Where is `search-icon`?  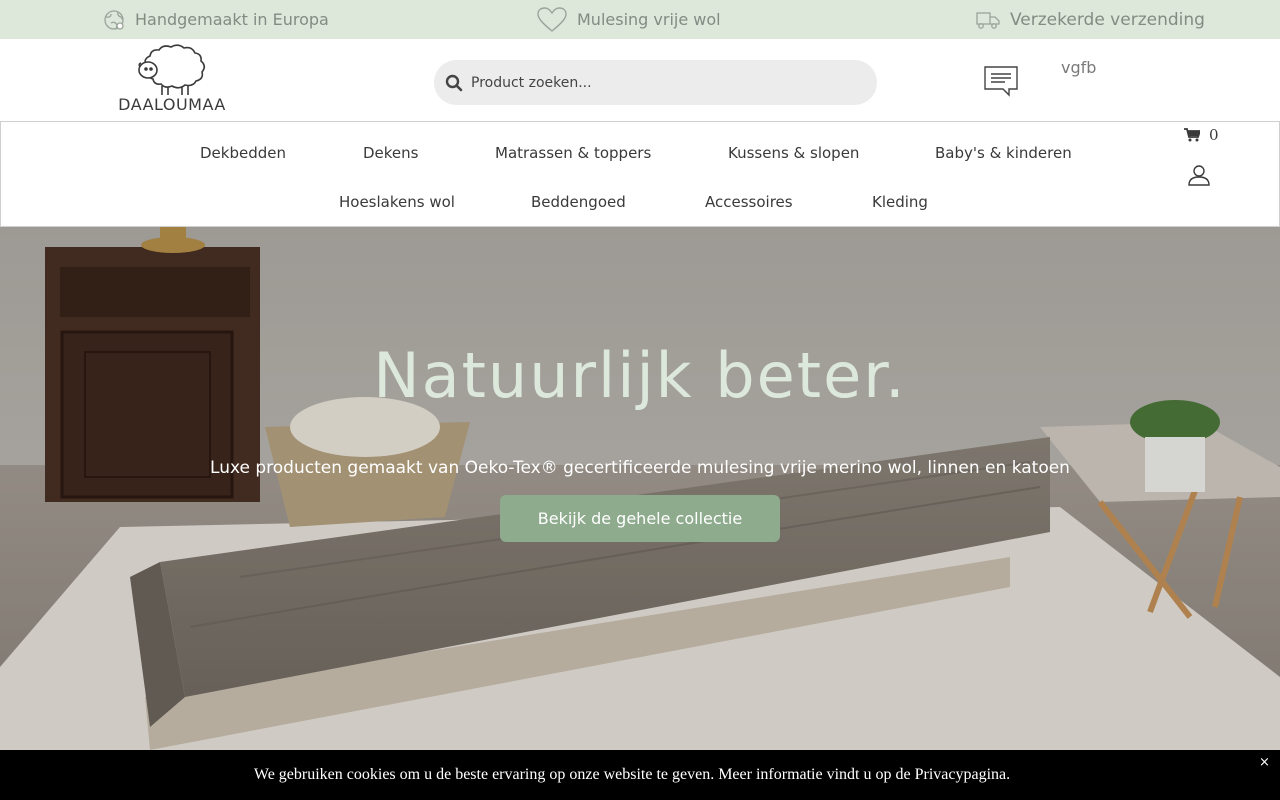
search-icon is located at coordinates (454, 83).